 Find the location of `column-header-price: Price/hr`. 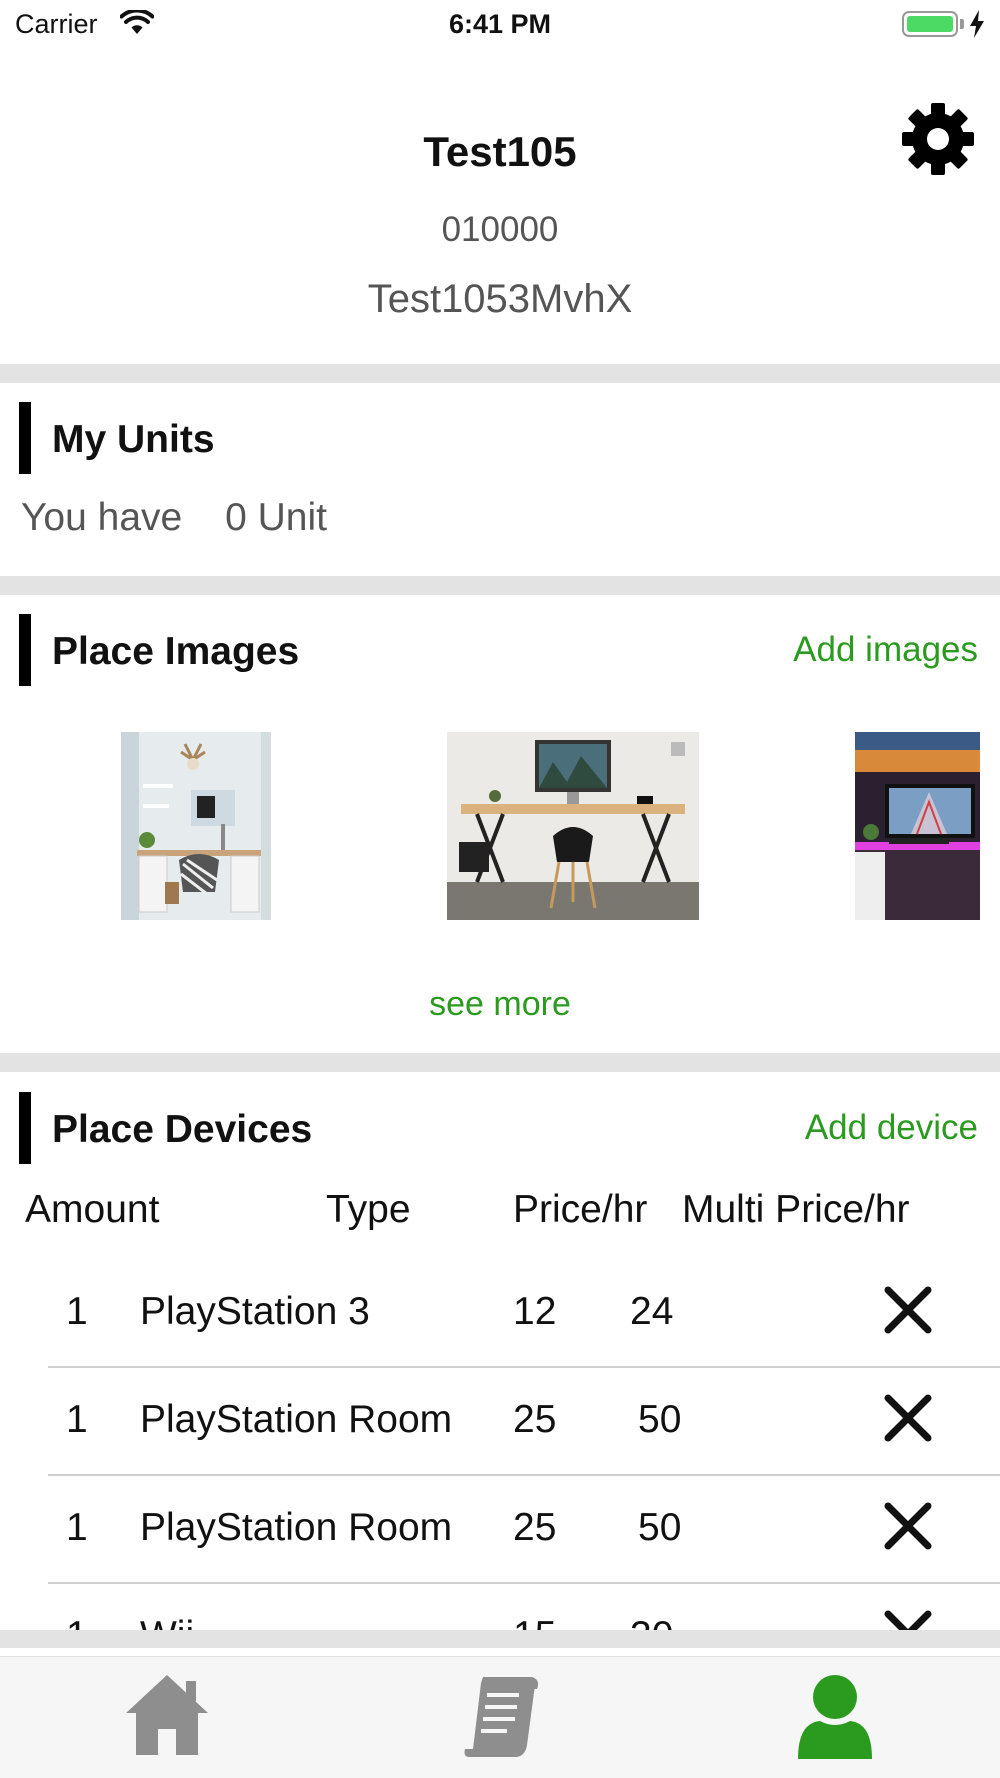

column-header-price: Price/hr is located at coordinates (580, 1209).